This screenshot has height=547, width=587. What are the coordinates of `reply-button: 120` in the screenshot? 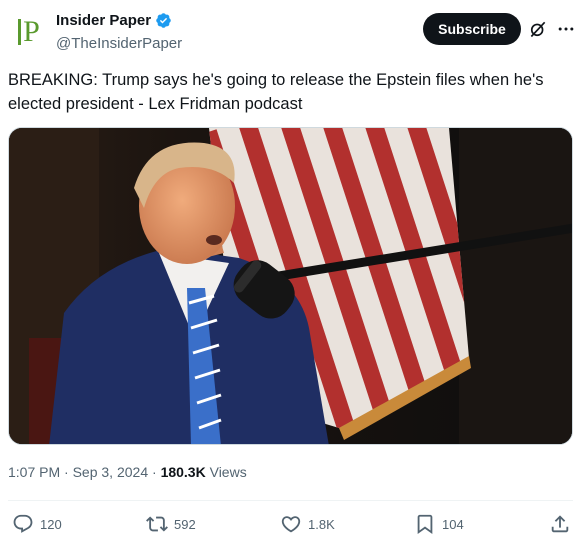 It's located at (37, 524).